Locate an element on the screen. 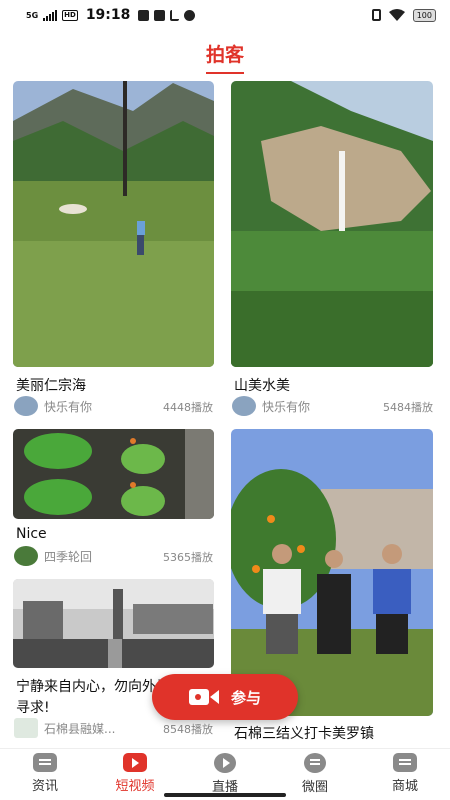 The height and width of the screenshot is (800, 450). video-title: 山美水美 is located at coordinates (331, 385).